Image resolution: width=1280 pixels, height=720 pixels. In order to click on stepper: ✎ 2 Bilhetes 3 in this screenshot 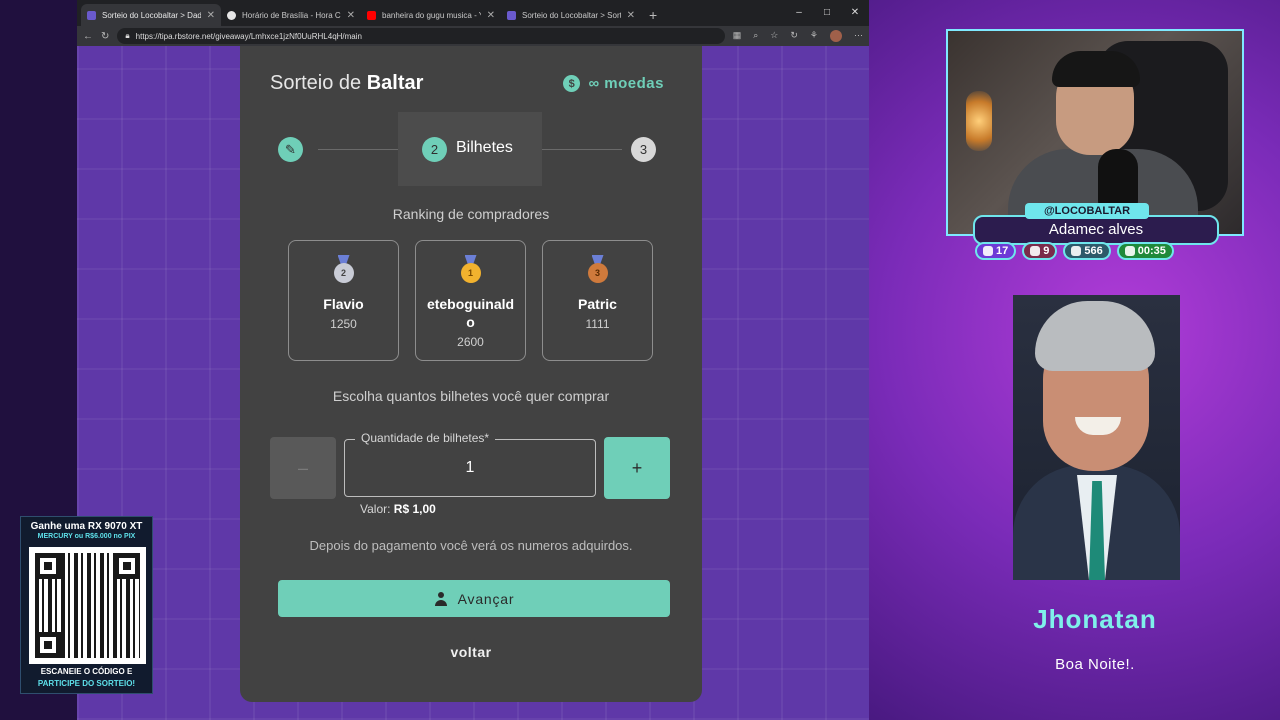, I will do `click(467, 150)`.